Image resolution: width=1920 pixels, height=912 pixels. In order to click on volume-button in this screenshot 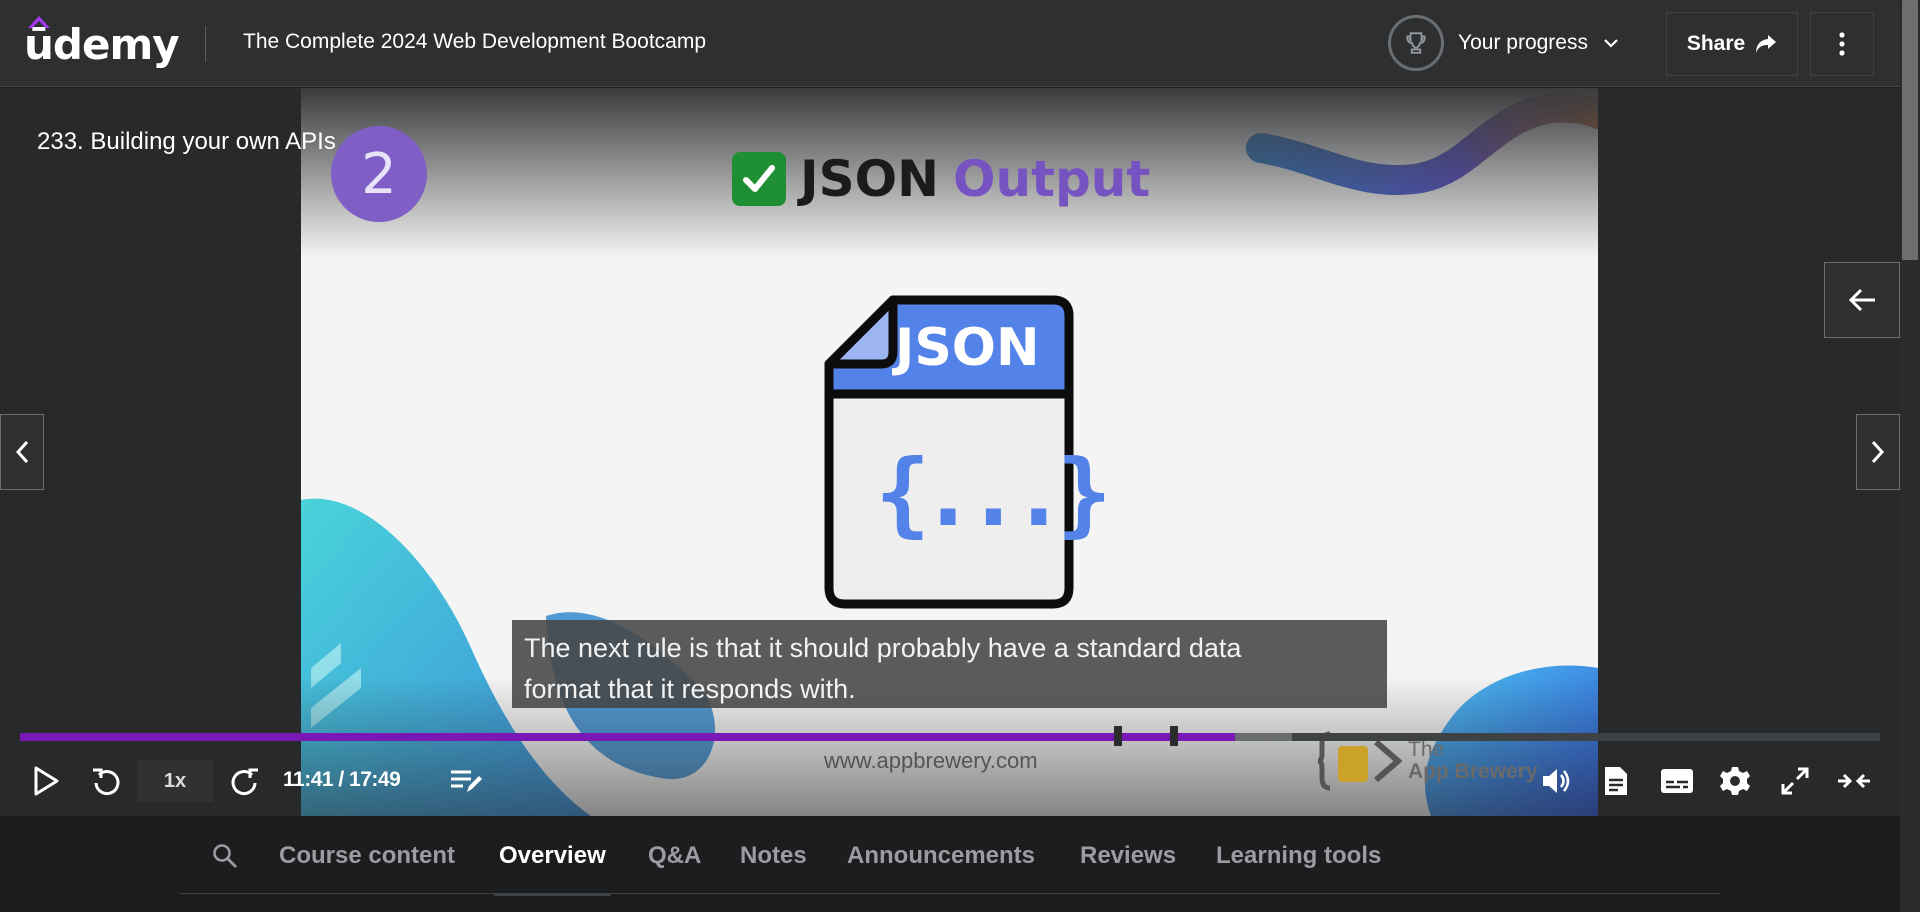, I will do `click(1557, 781)`.